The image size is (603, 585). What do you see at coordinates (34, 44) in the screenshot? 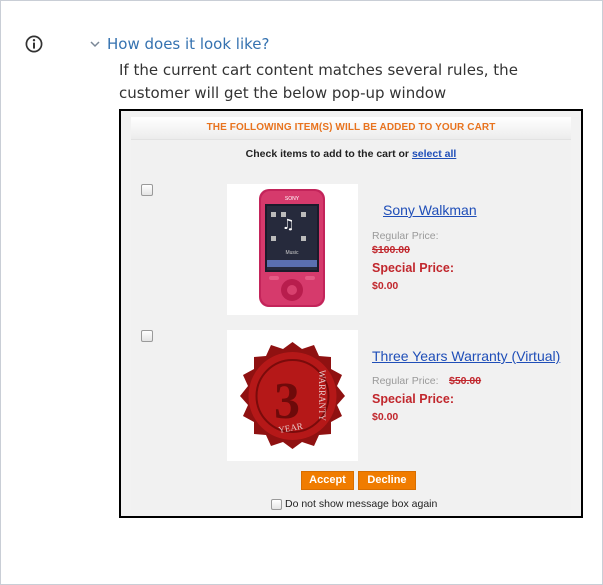
I see `info-icon` at bounding box center [34, 44].